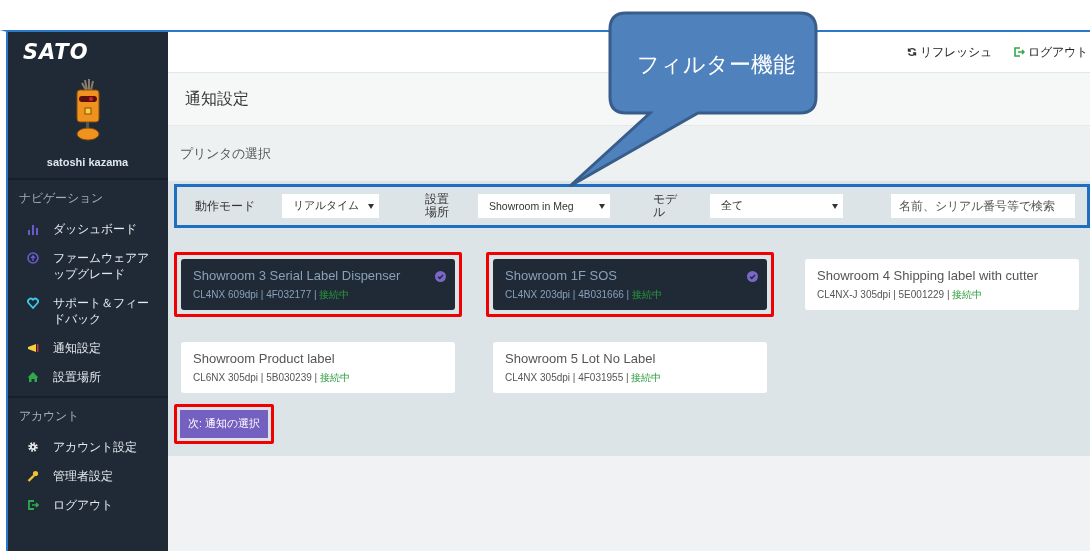 Image resolution: width=1090 pixels, height=551 pixels. I want to click on filter-label: 動作モード, so click(225, 206).